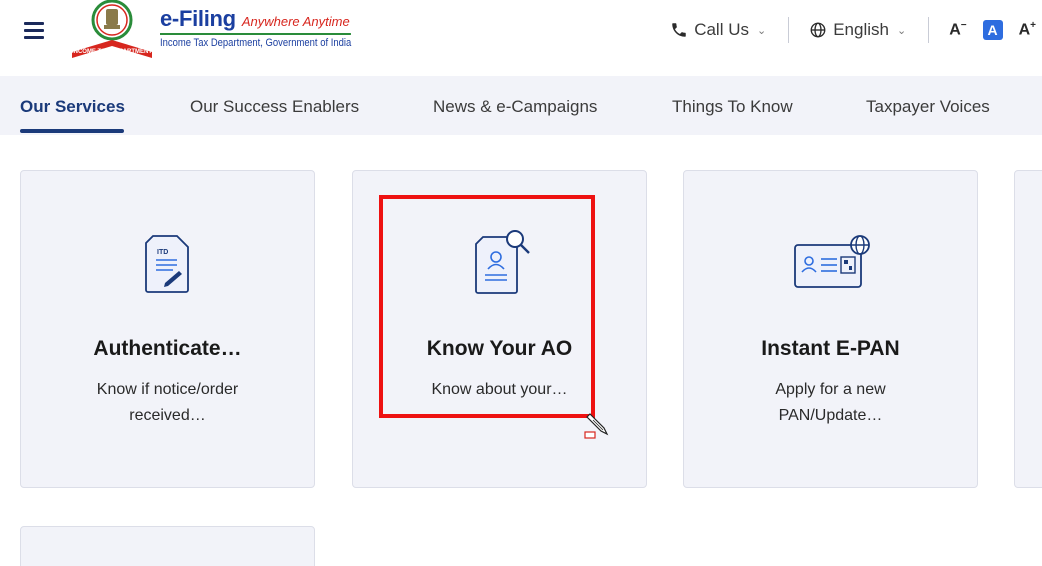  Describe the element at coordinates (992, 30) in the screenshot. I see `font-default-button: A` at that location.